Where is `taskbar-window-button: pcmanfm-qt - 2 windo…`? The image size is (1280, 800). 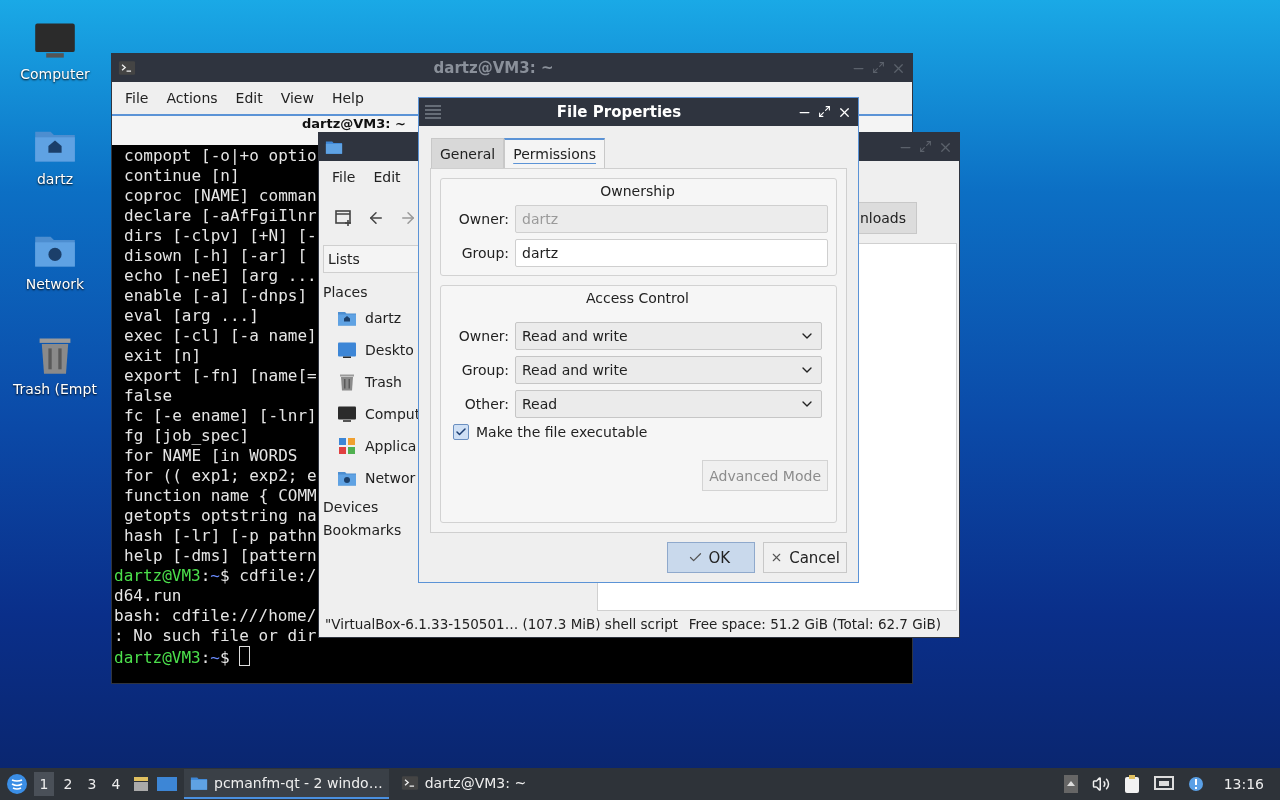
taskbar-window-button: pcmanfm-qt - 2 windo… is located at coordinates (286, 784).